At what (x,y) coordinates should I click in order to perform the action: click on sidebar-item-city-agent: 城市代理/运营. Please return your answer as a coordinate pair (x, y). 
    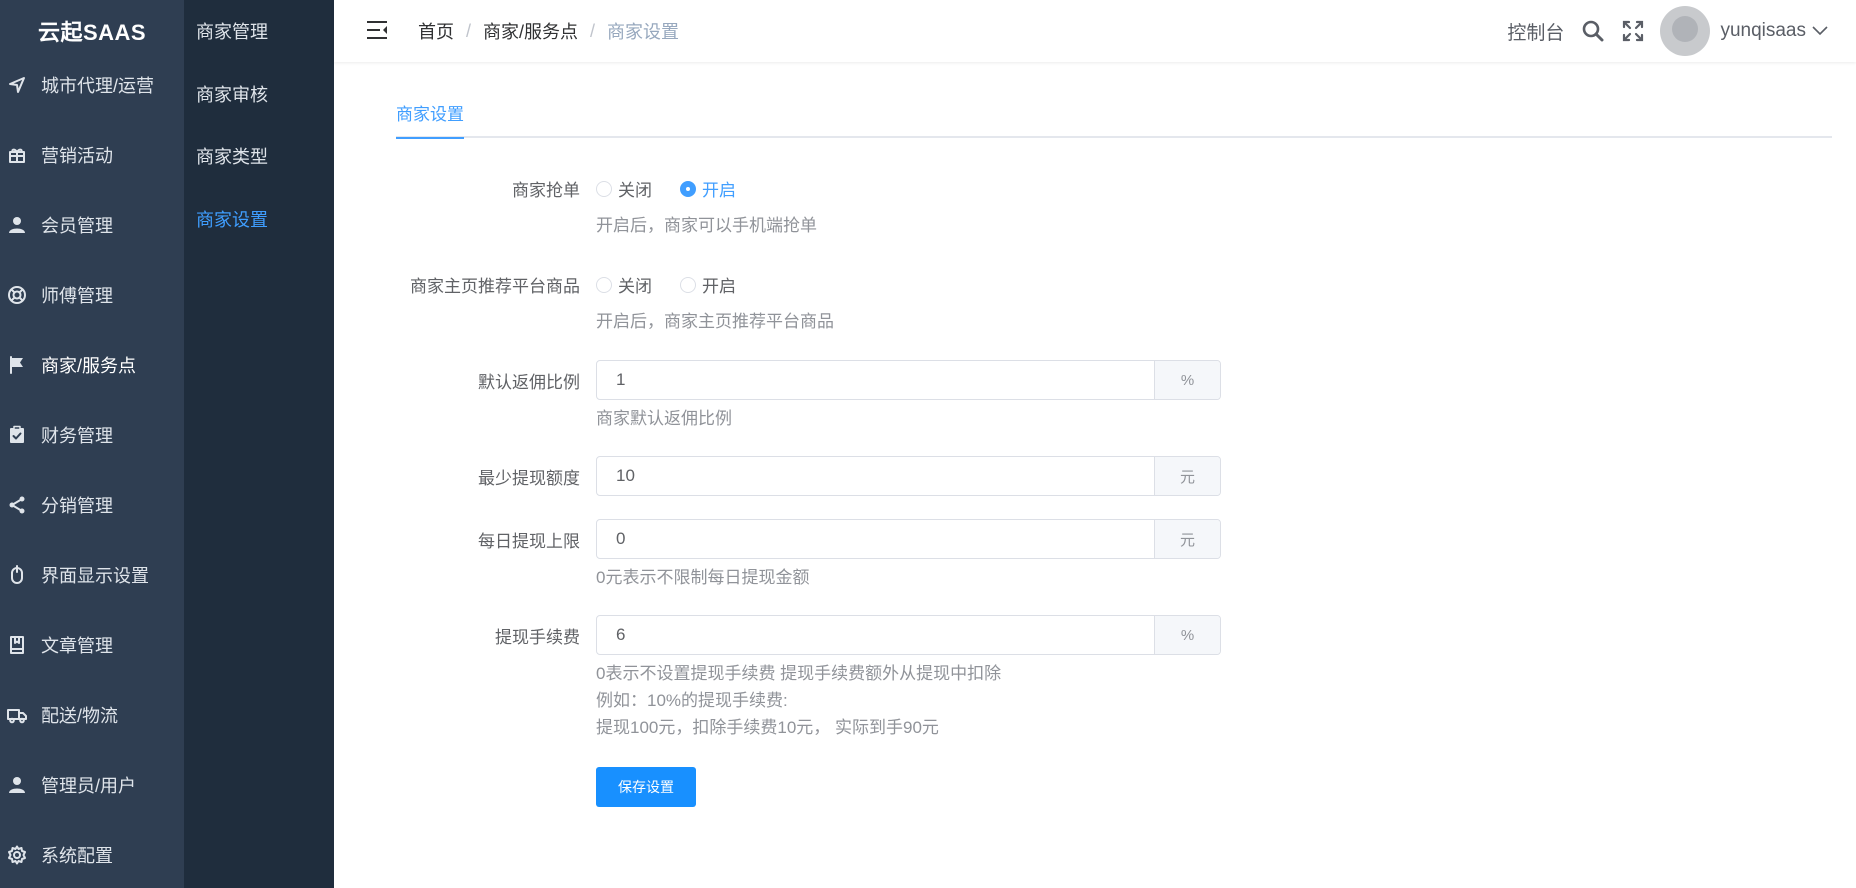
    Looking at the image, I should click on (92, 85).